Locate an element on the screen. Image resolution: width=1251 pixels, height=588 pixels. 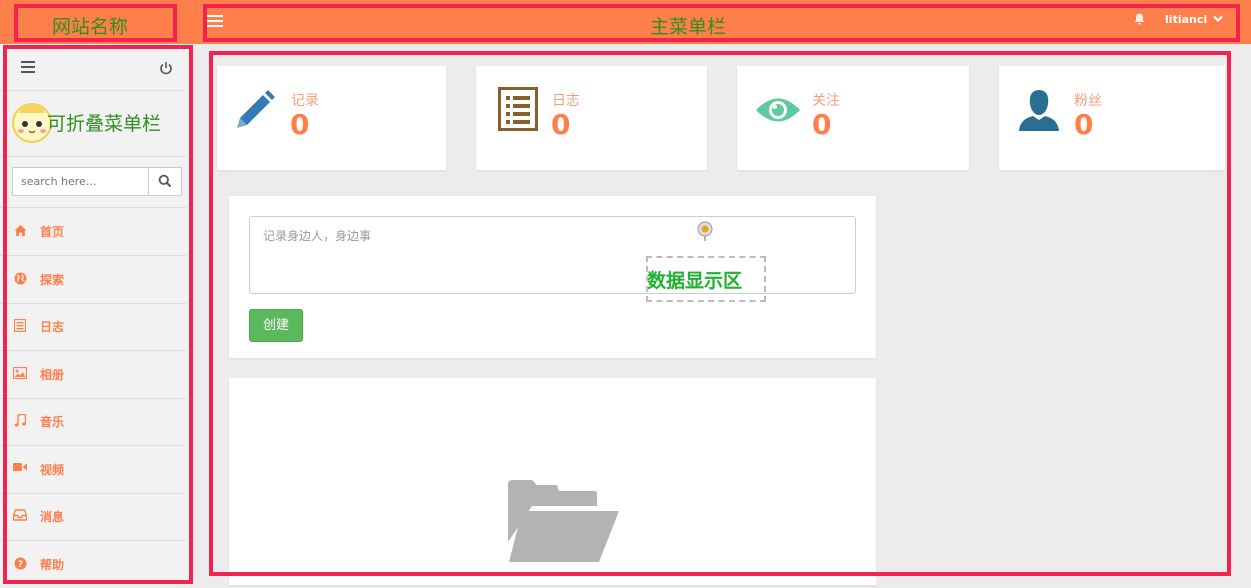
main-menu-label: 主菜单栏 is located at coordinates (688, 27).